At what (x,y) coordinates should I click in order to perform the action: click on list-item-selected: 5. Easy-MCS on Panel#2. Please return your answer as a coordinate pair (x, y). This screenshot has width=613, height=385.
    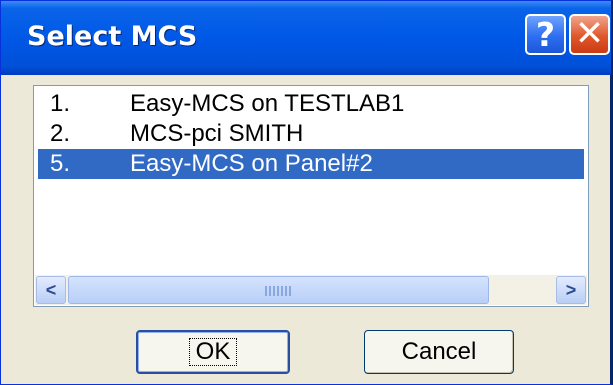
    Looking at the image, I should click on (311, 164).